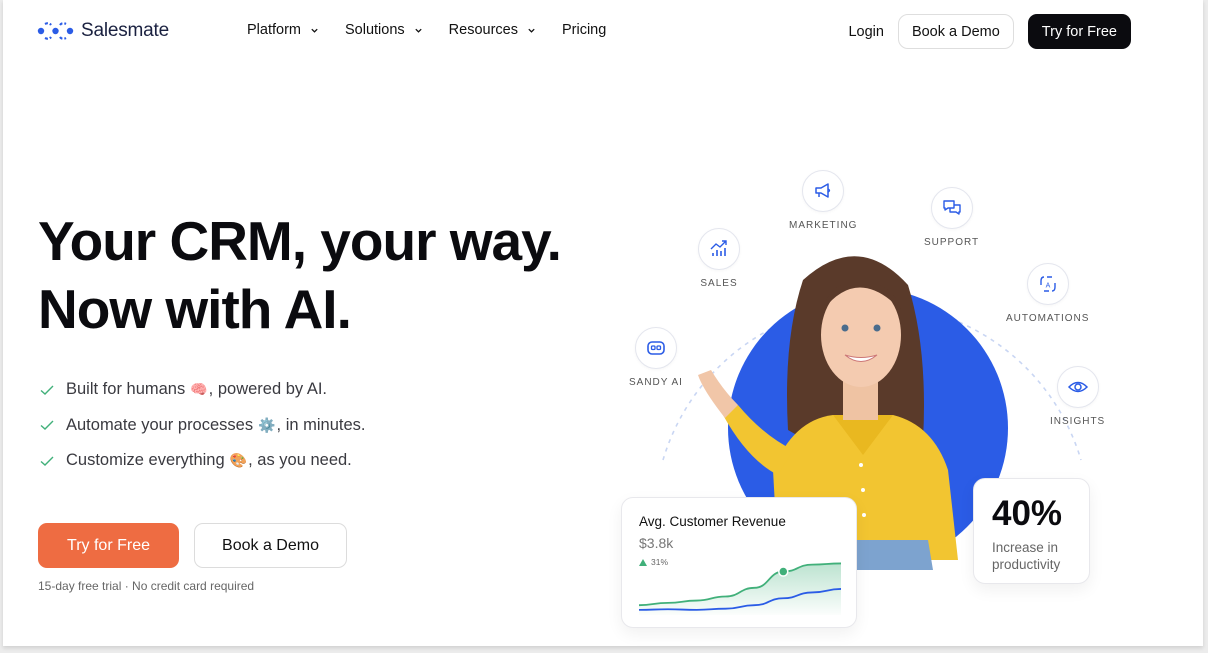 The image size is (1208, 653). What do you see at coordinates (1026, 556) in the screenshot?
I see `stat-label: Increase in productivity` at bounding box center [1026, 556].